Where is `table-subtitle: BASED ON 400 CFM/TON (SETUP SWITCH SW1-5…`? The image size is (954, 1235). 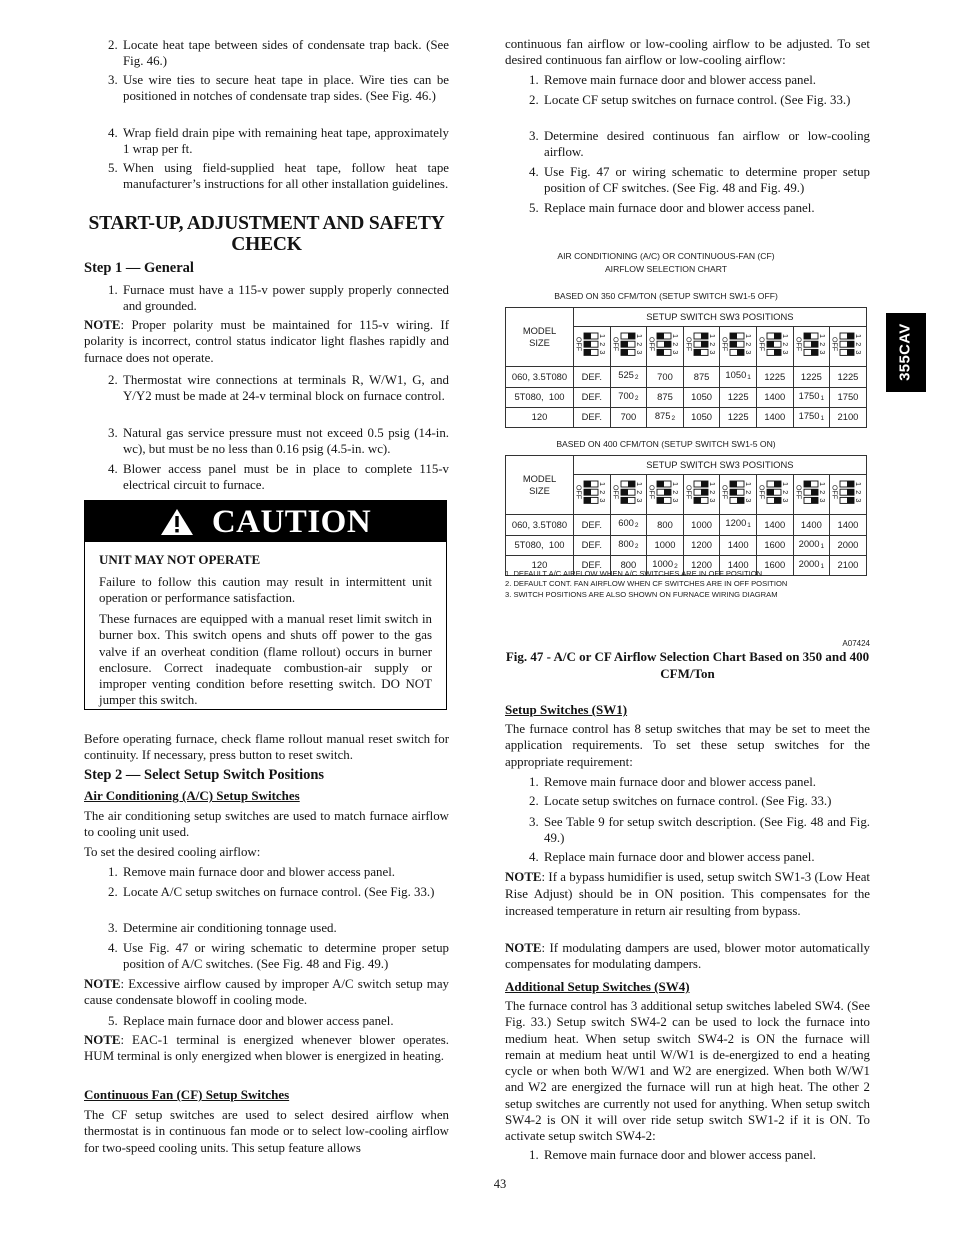 table-subtitle: BASED ON 400 CFM/TON (SETUP SWITCH SW1-5… is located at coordinates (666, 444).